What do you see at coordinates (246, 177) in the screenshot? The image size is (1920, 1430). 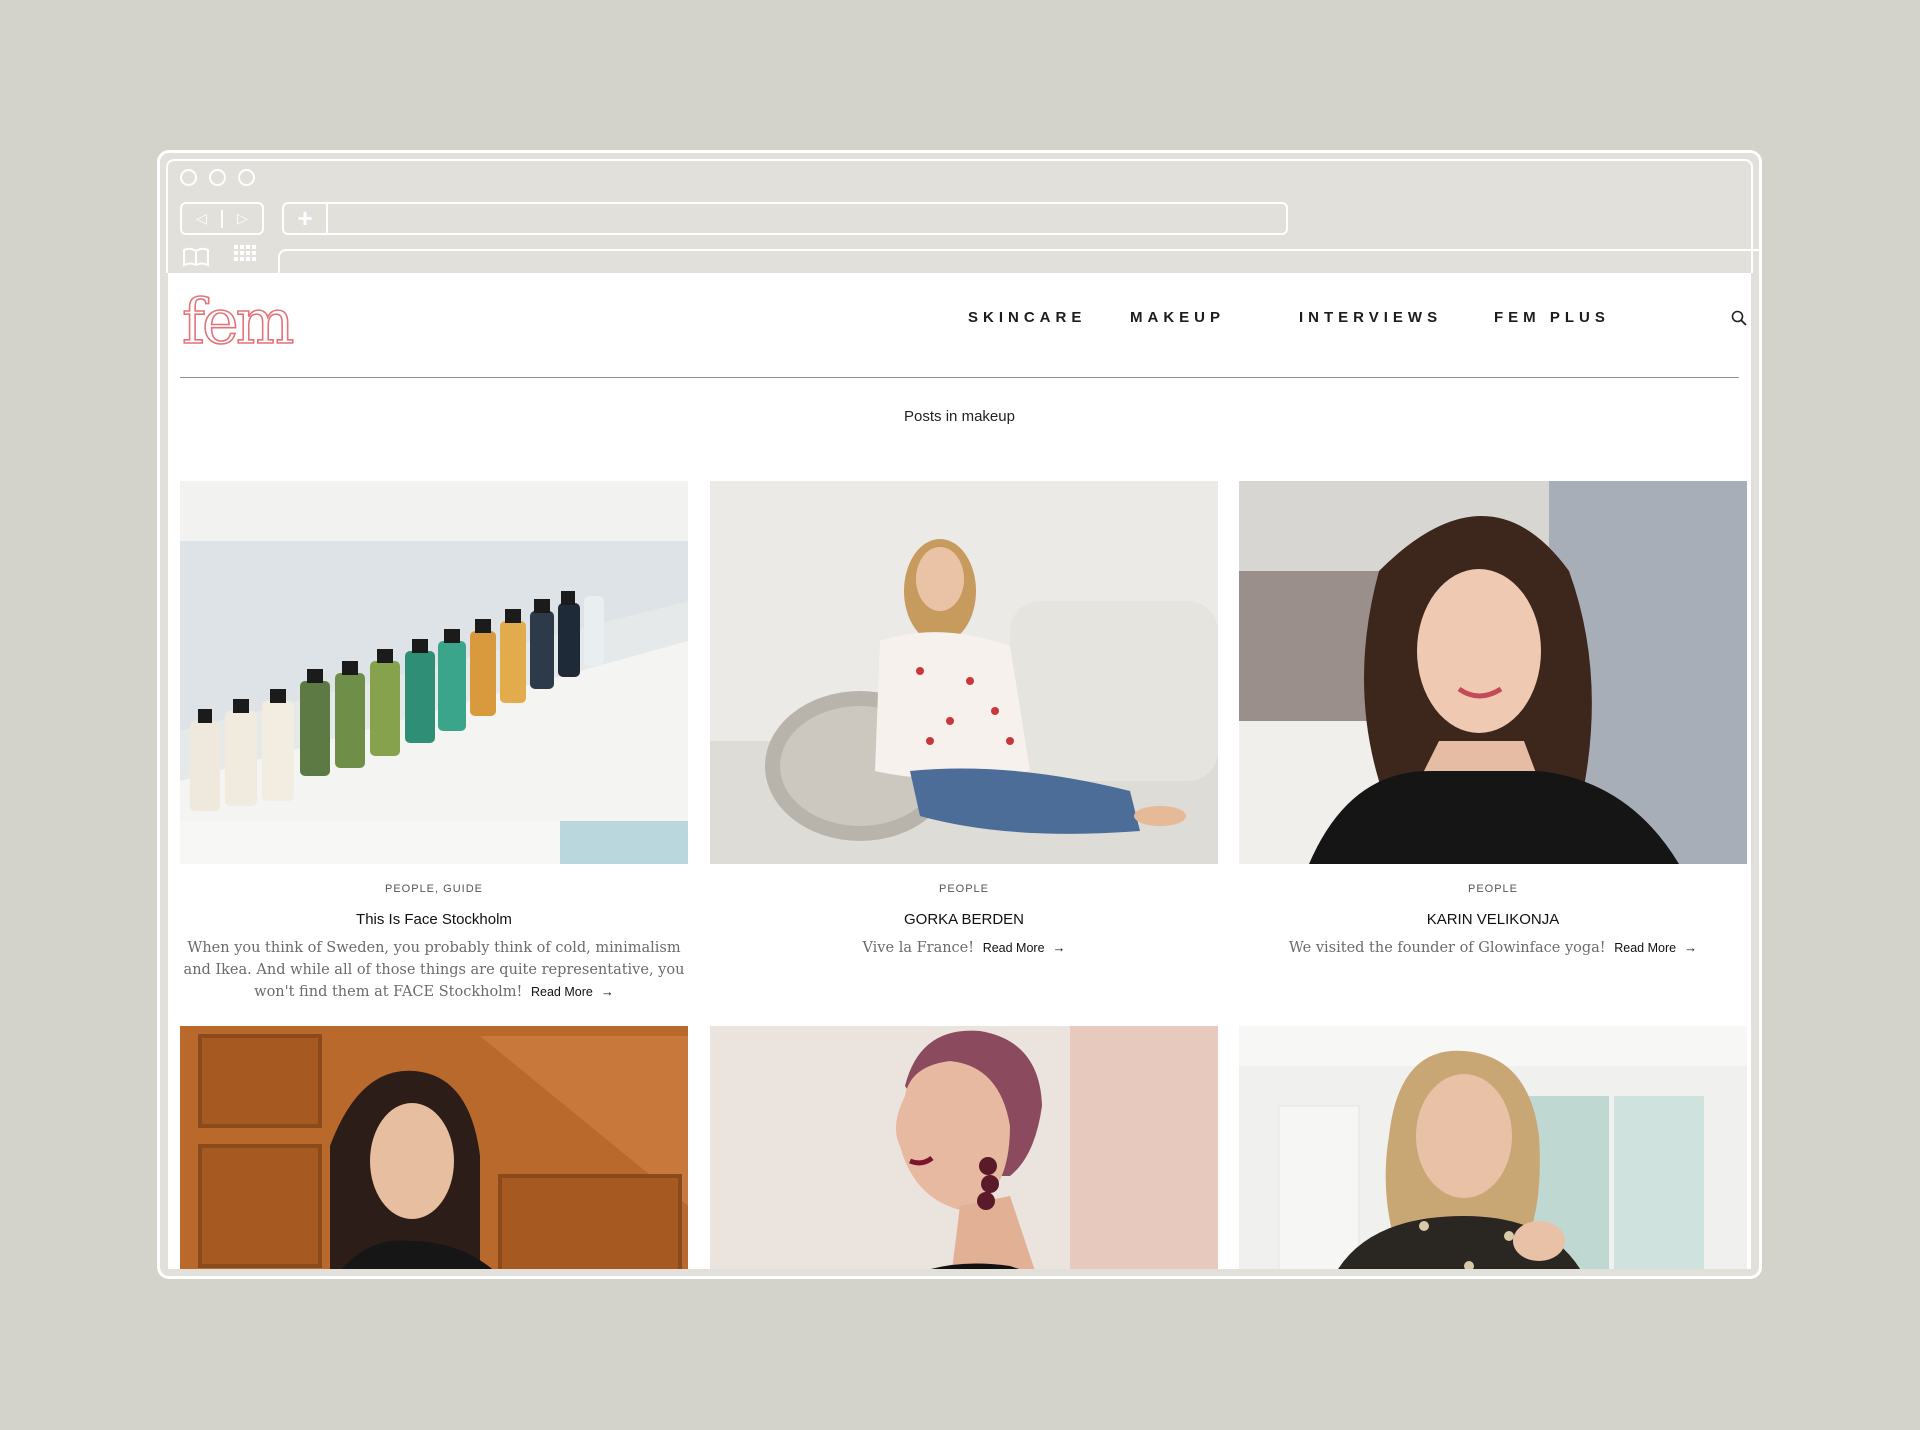 I see `maximize-window-button` at bounding box center [246, 177].